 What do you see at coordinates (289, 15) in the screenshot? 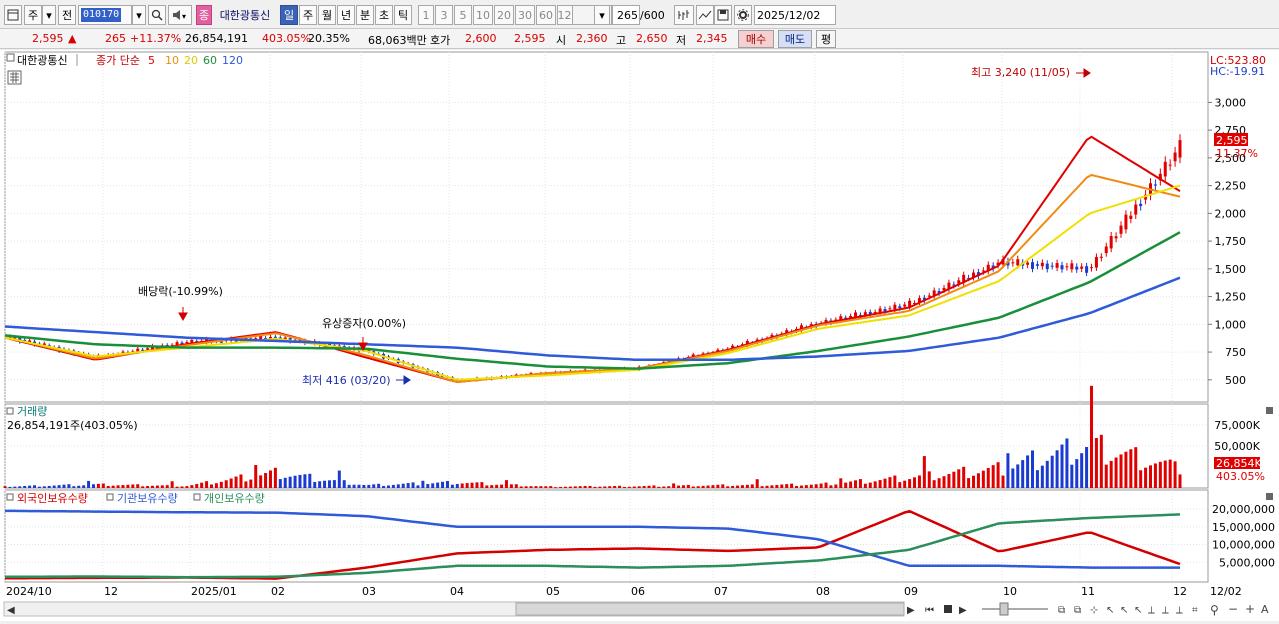
I see `period-0-button: 일` at bounding box center [289, 15].